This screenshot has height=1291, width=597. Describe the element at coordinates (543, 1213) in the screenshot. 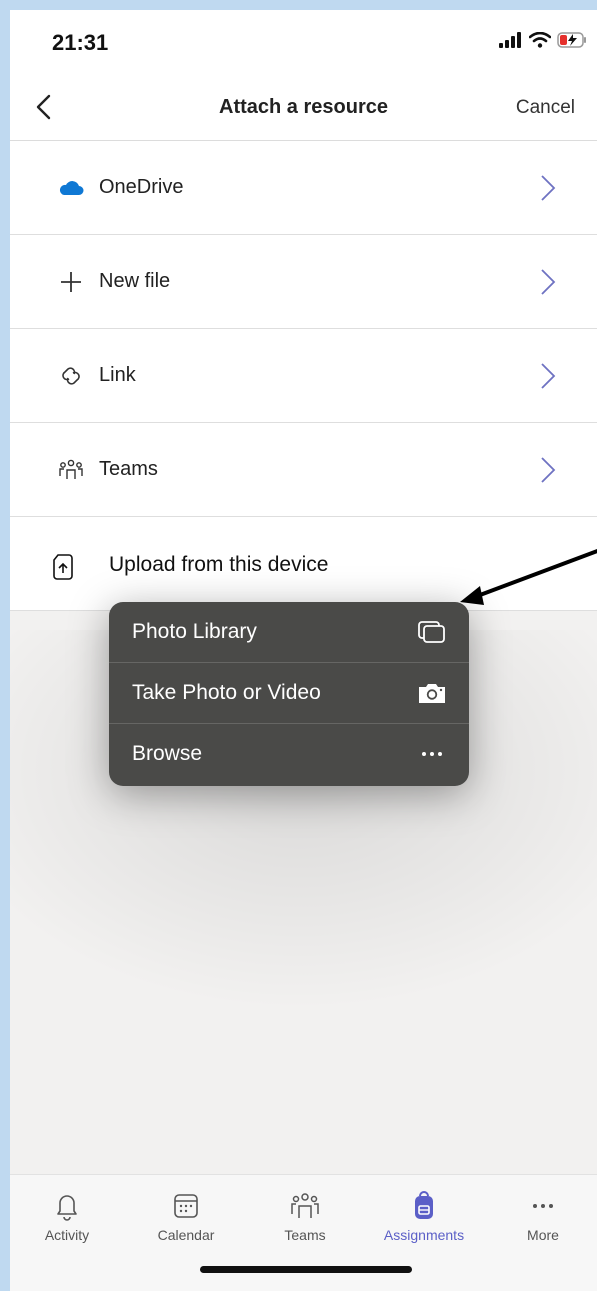

I see `tab-more: More` at that location.